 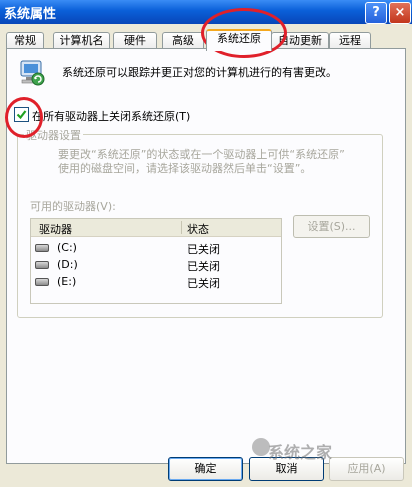 I want to click on tab-hardware: 硬件, so click(x=135, y=40).